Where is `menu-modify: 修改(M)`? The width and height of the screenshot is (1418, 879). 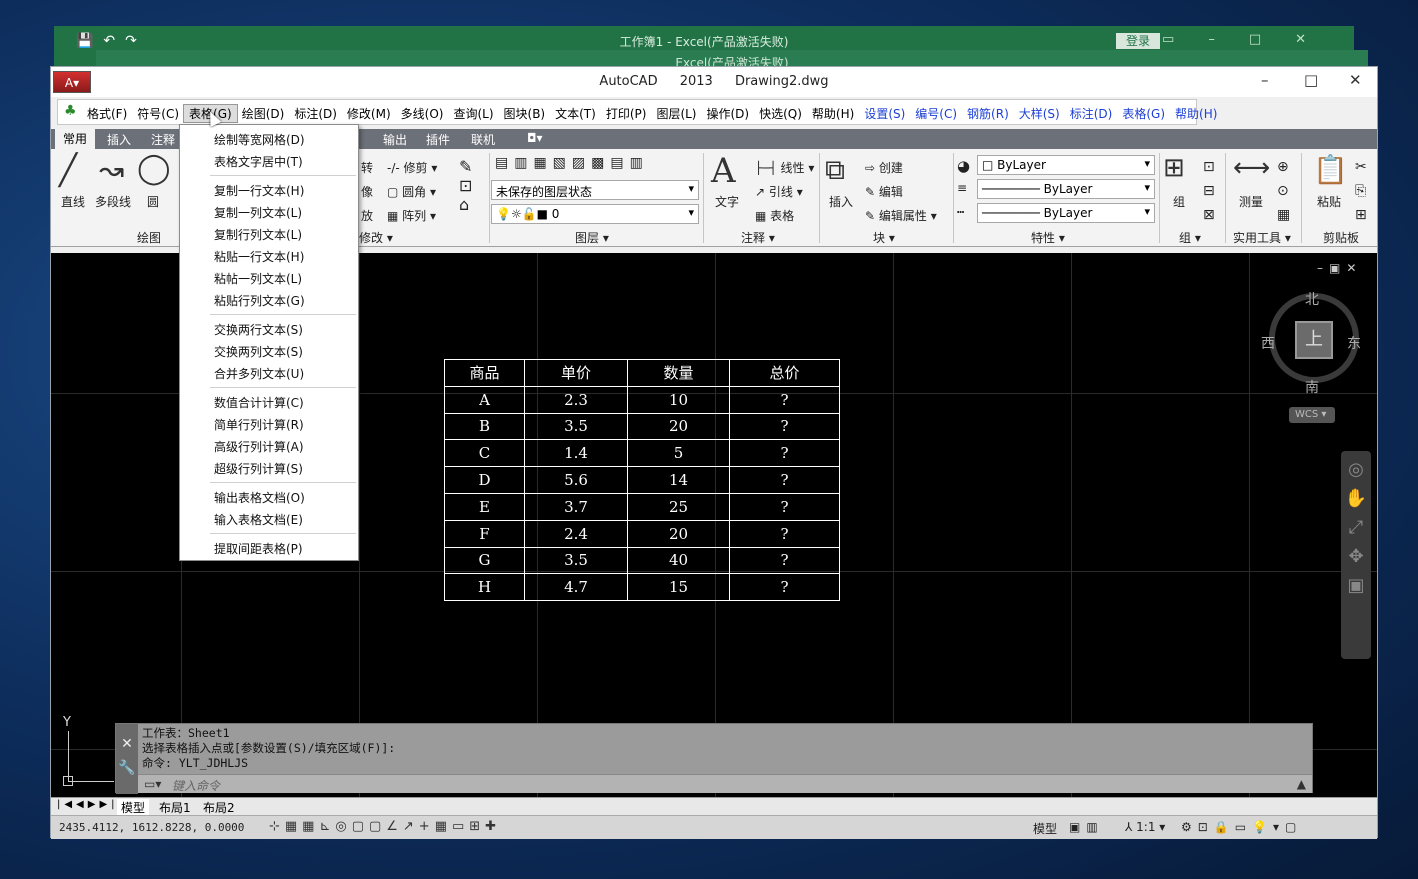
menu-modify: 修改(M) is located at coordinates (369, 113).